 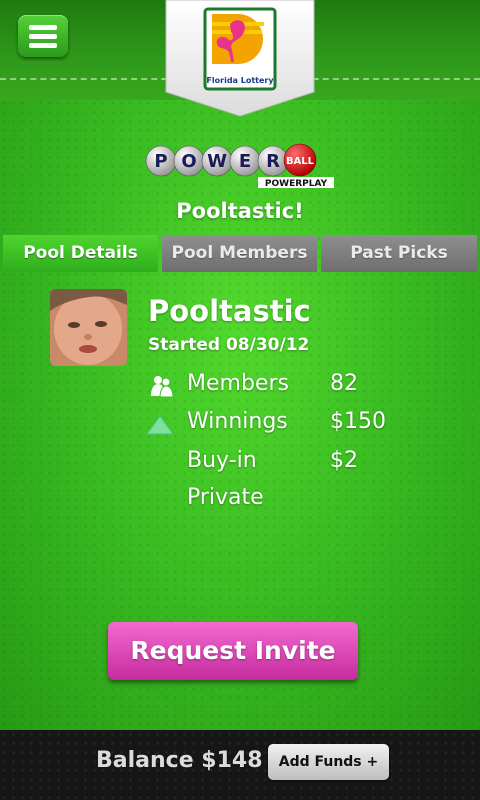 What do you see at coordinates (240, 80) in the screenshot?
I see `brand-logo-text: Florida Lottery` at bounding box center [240, 80].